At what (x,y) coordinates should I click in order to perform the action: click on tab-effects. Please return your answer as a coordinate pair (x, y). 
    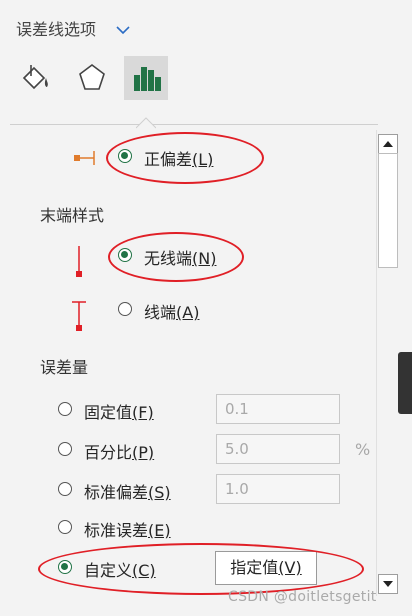
    Looking at the image, I should click on (92, 78).